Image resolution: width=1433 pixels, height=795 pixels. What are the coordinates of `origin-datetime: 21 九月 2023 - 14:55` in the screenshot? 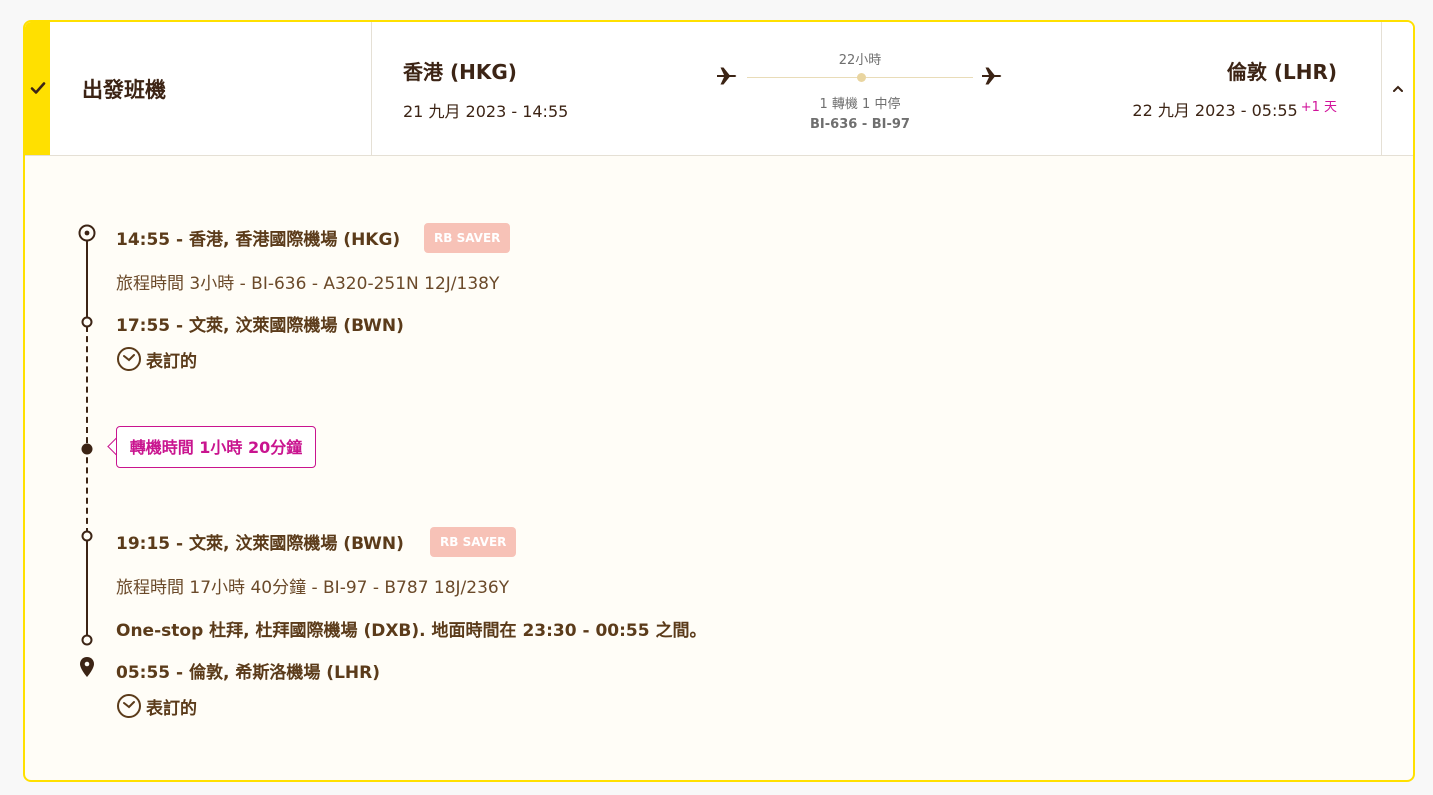 It's located at (486, 111).